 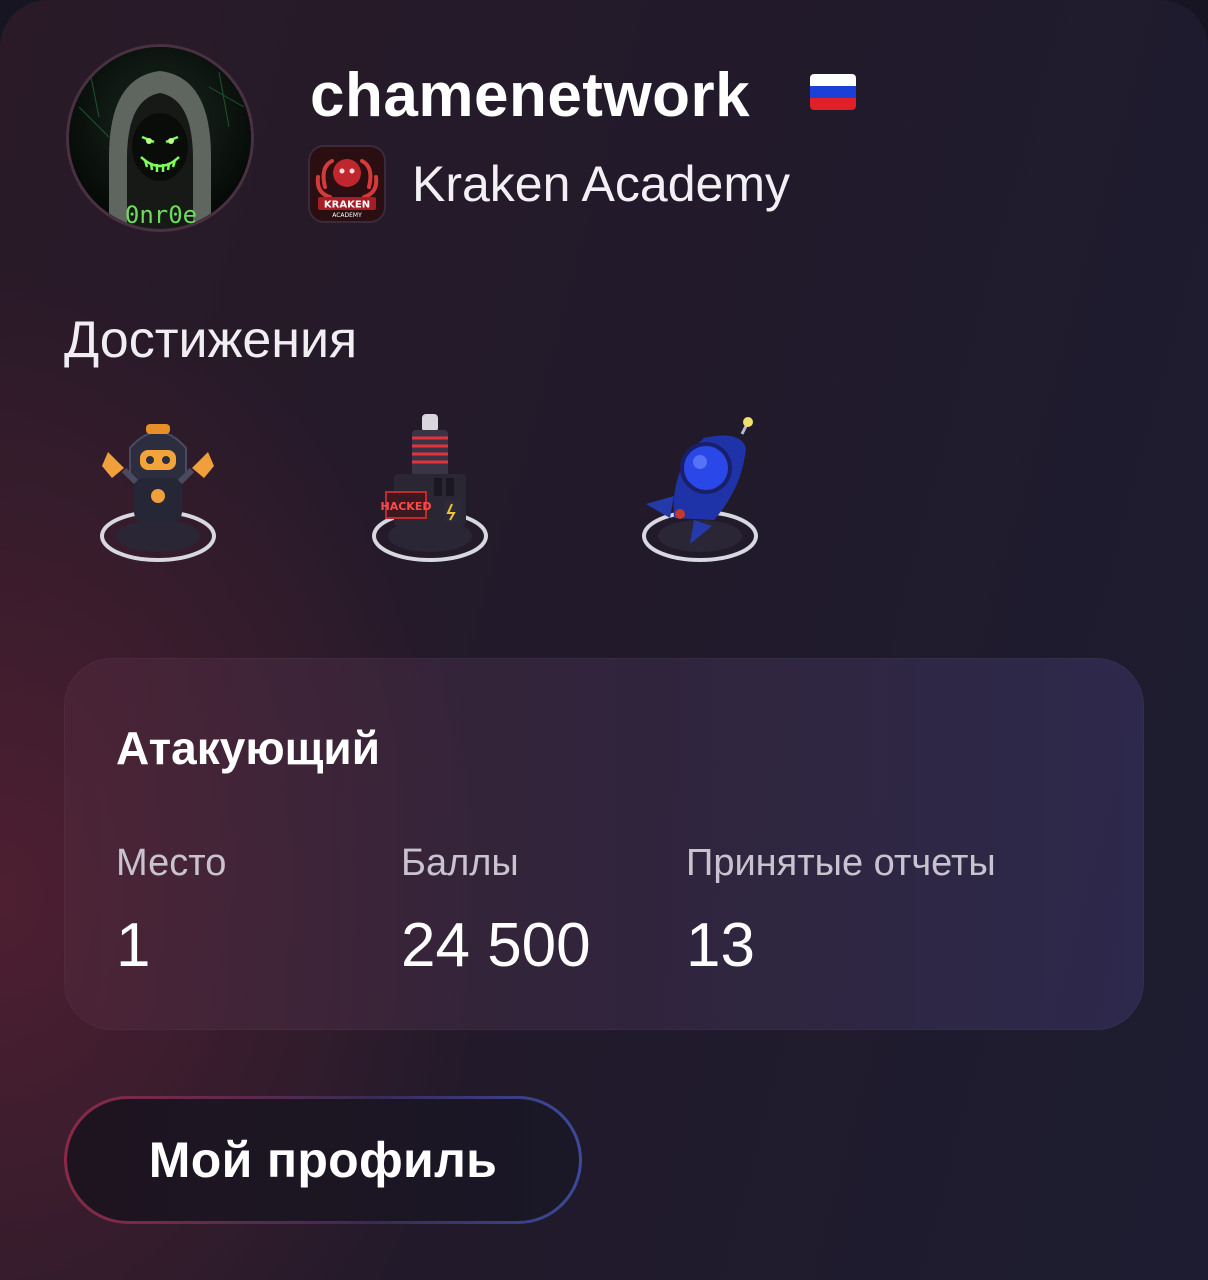 I want to click on team-name: Kraken Academy, so click(x=601, y=184).